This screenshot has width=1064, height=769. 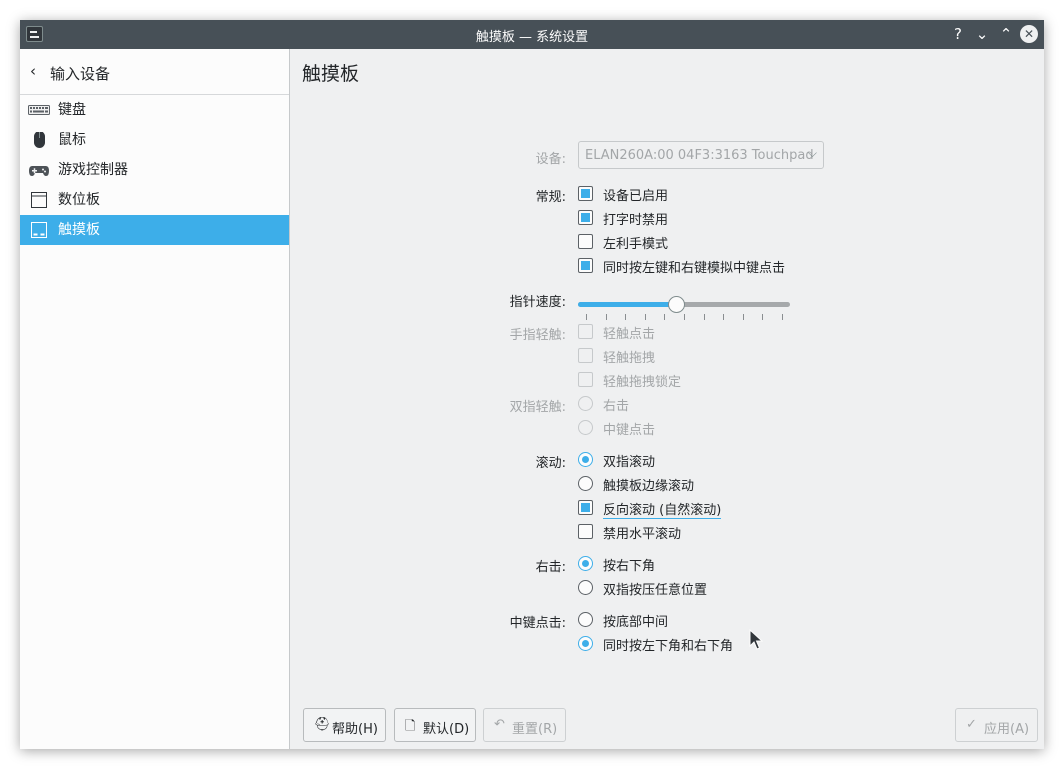 What do you see at coordinates (39, 200) in the screenshot?
I see `drawing-tablet-icon` at bounding box center [39, 200].